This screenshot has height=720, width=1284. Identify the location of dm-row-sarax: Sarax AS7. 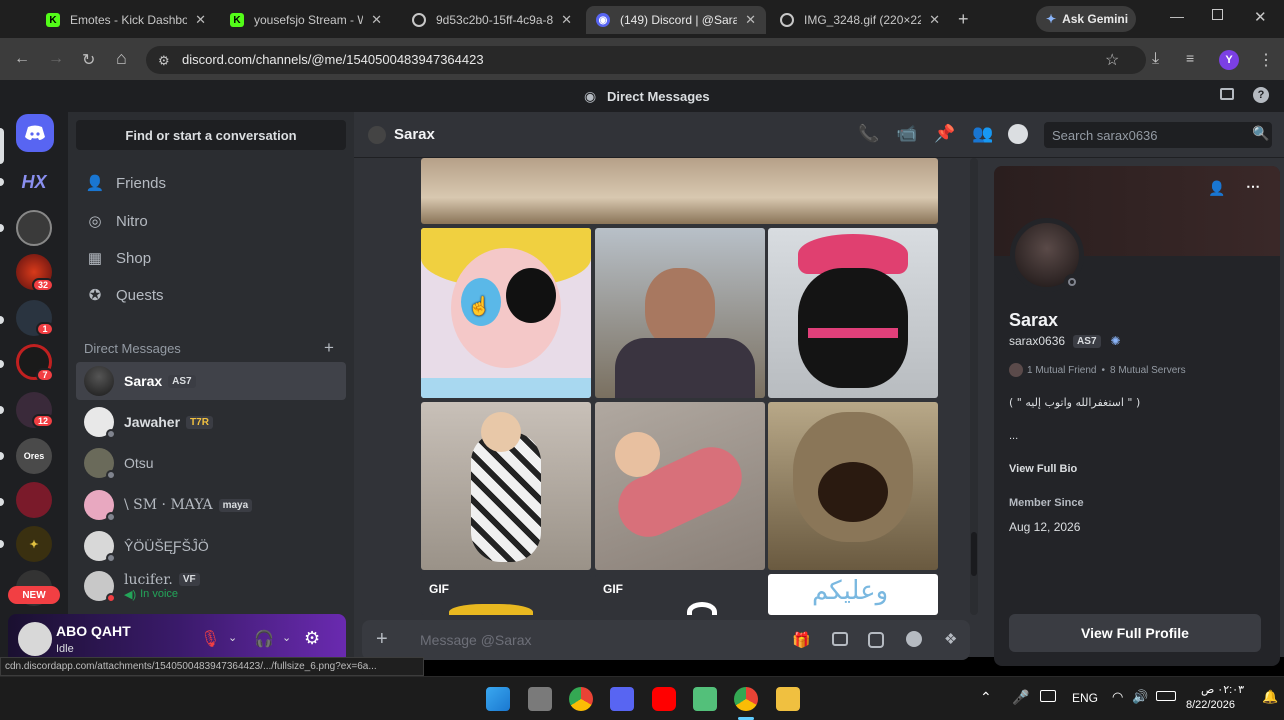
(211, 381).